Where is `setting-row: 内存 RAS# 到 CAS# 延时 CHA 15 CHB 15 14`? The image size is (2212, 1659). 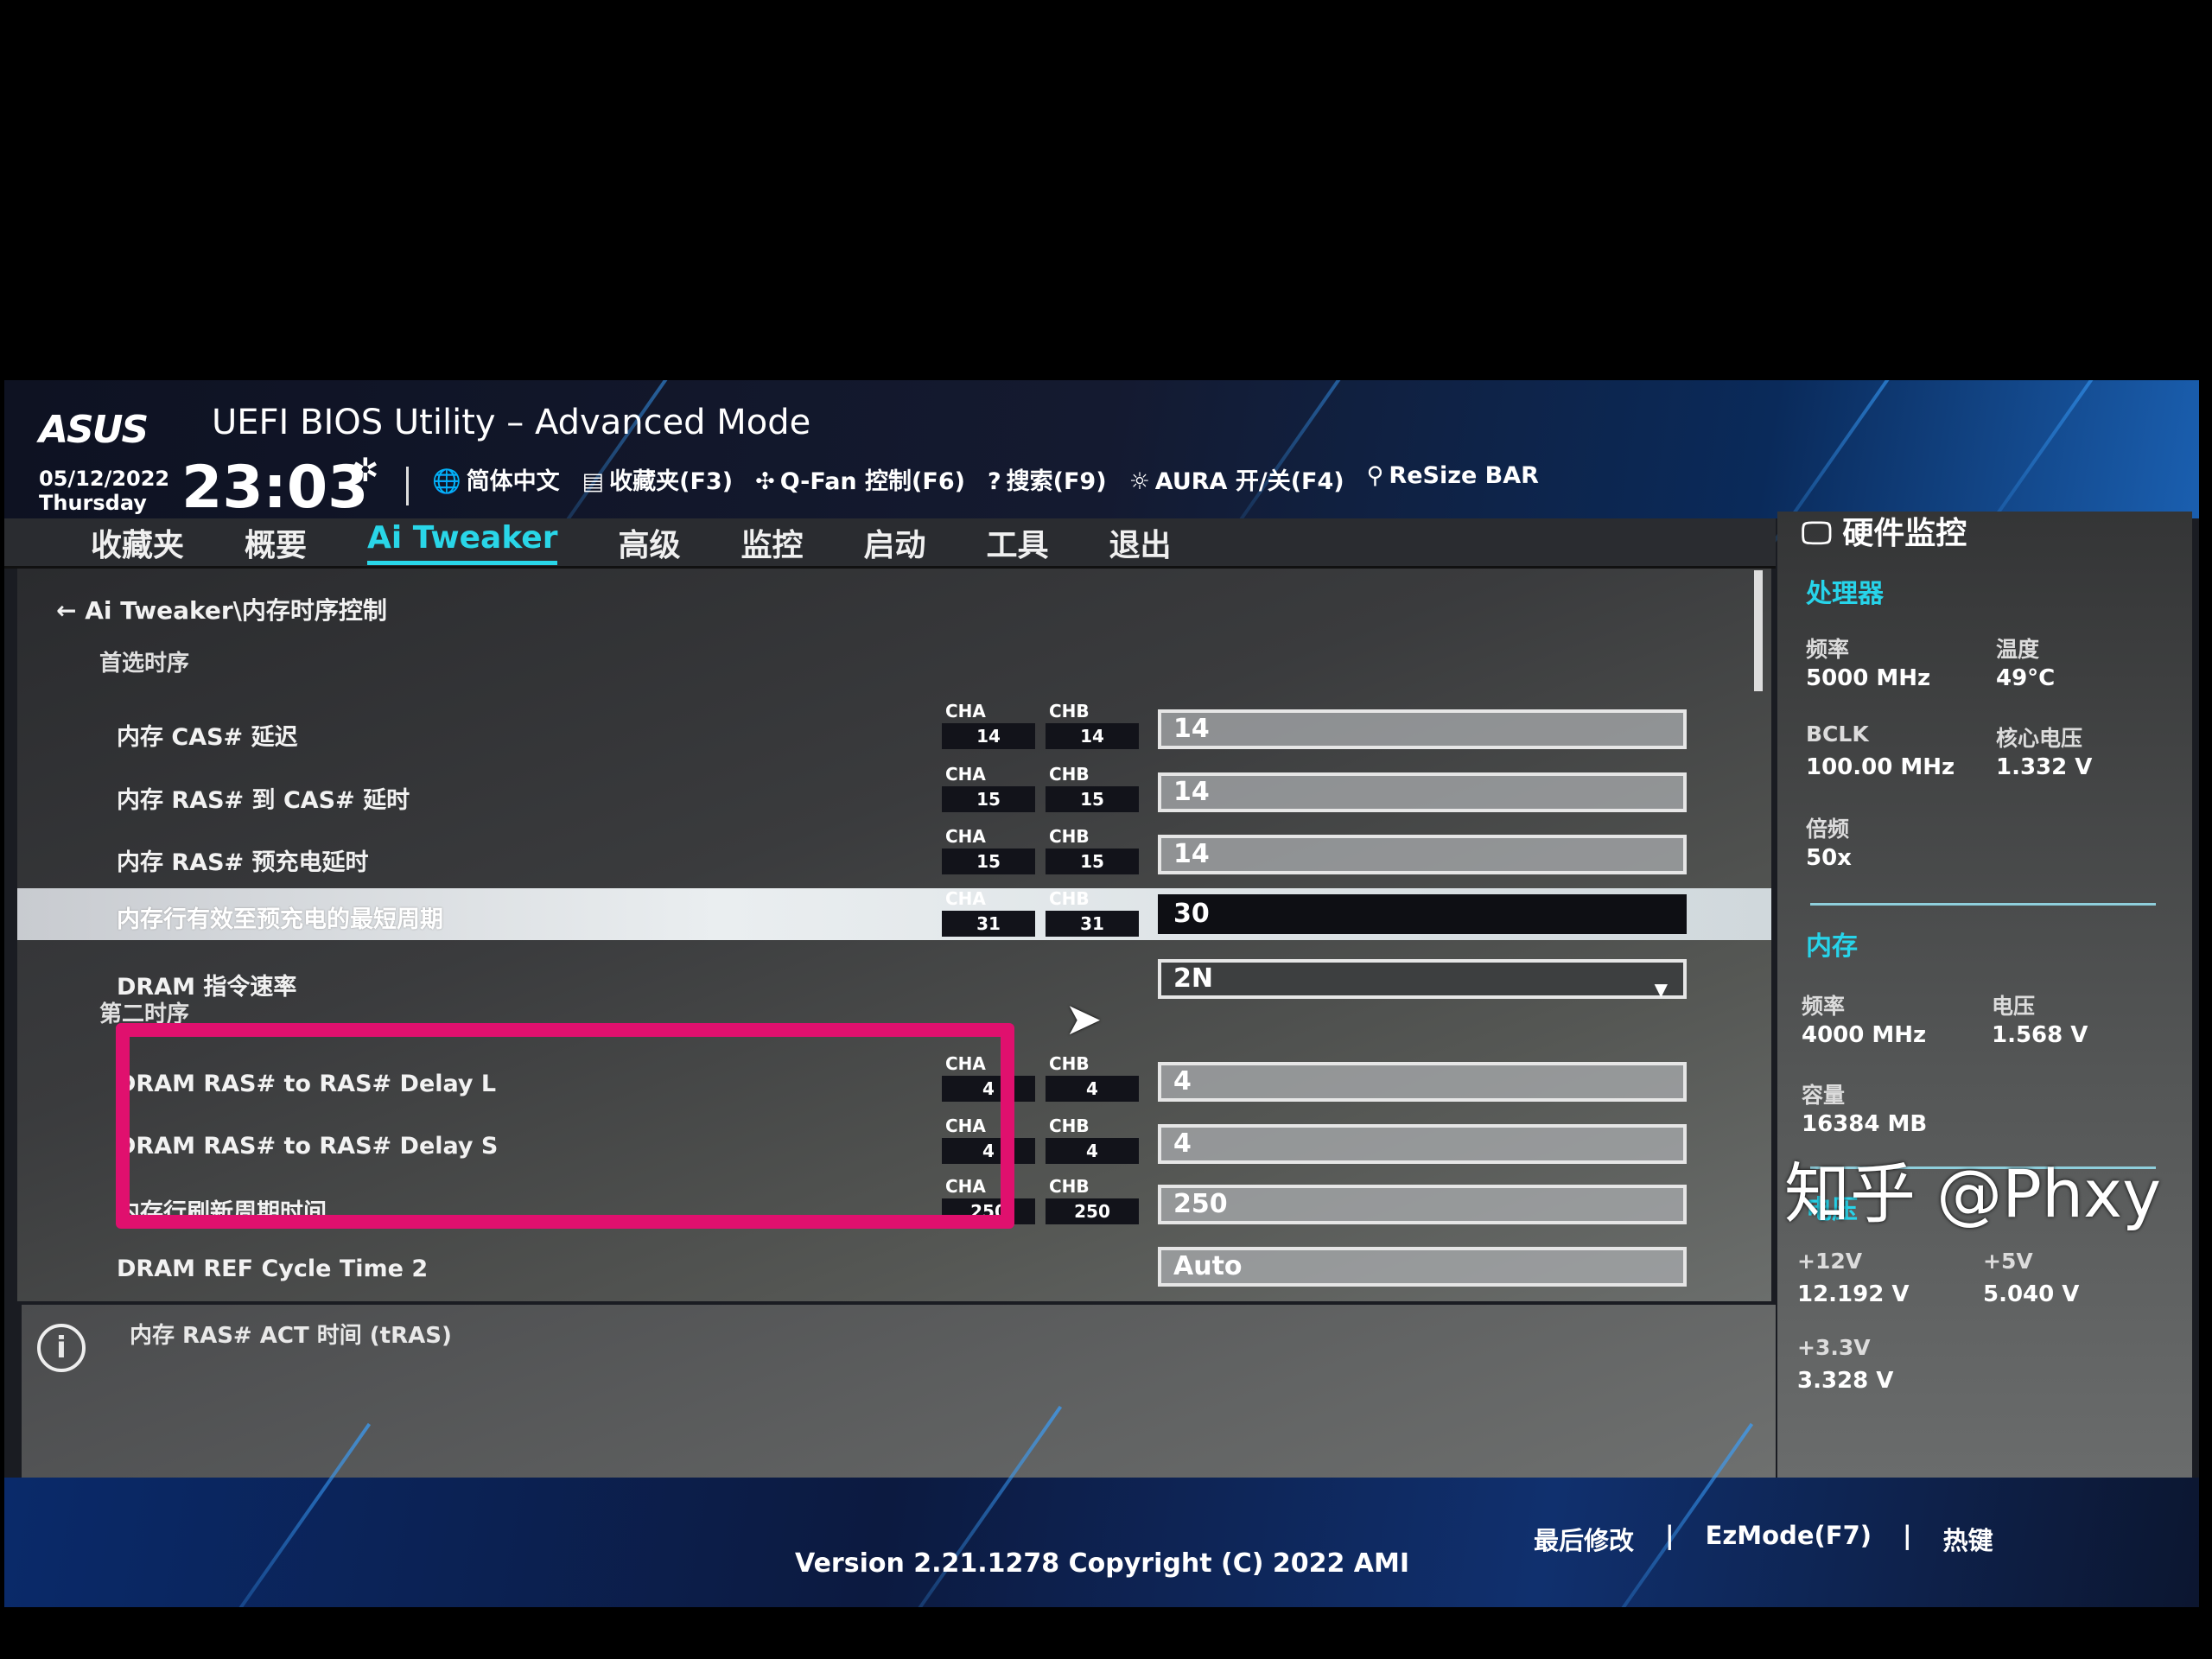
setting-row: 内存 RAS# 到 CAS# 延时 CHA 15 CHB 15 14 is located at coordinates (894, 792).